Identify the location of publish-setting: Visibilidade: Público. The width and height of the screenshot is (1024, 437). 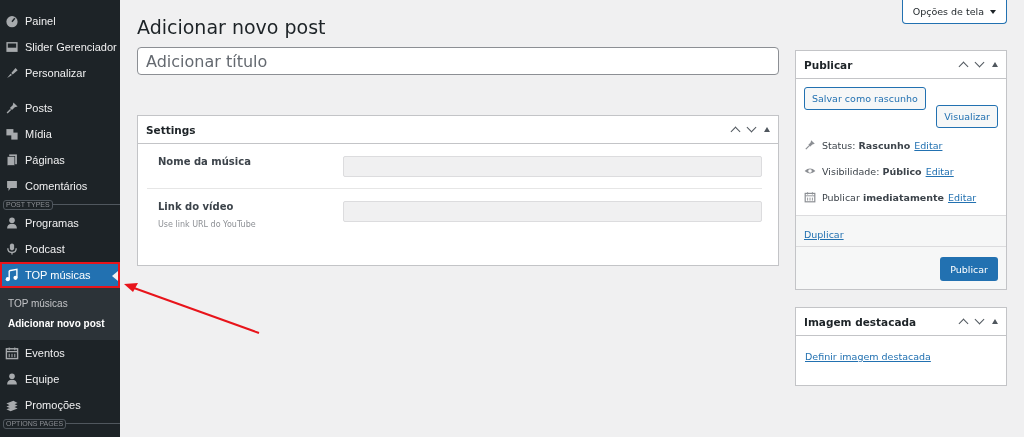
(872, 171).